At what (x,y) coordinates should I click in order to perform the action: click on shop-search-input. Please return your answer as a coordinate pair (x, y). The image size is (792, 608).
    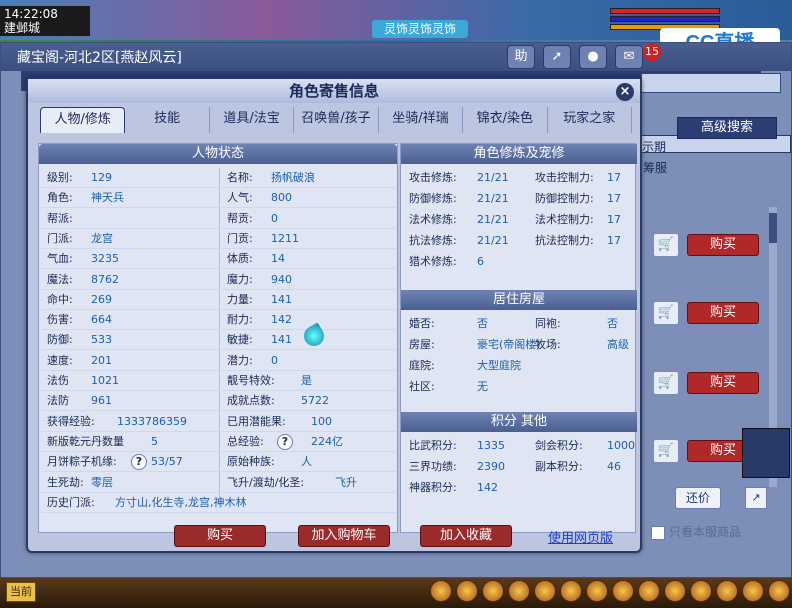
    Looking at the image, I should click on (711, 83).